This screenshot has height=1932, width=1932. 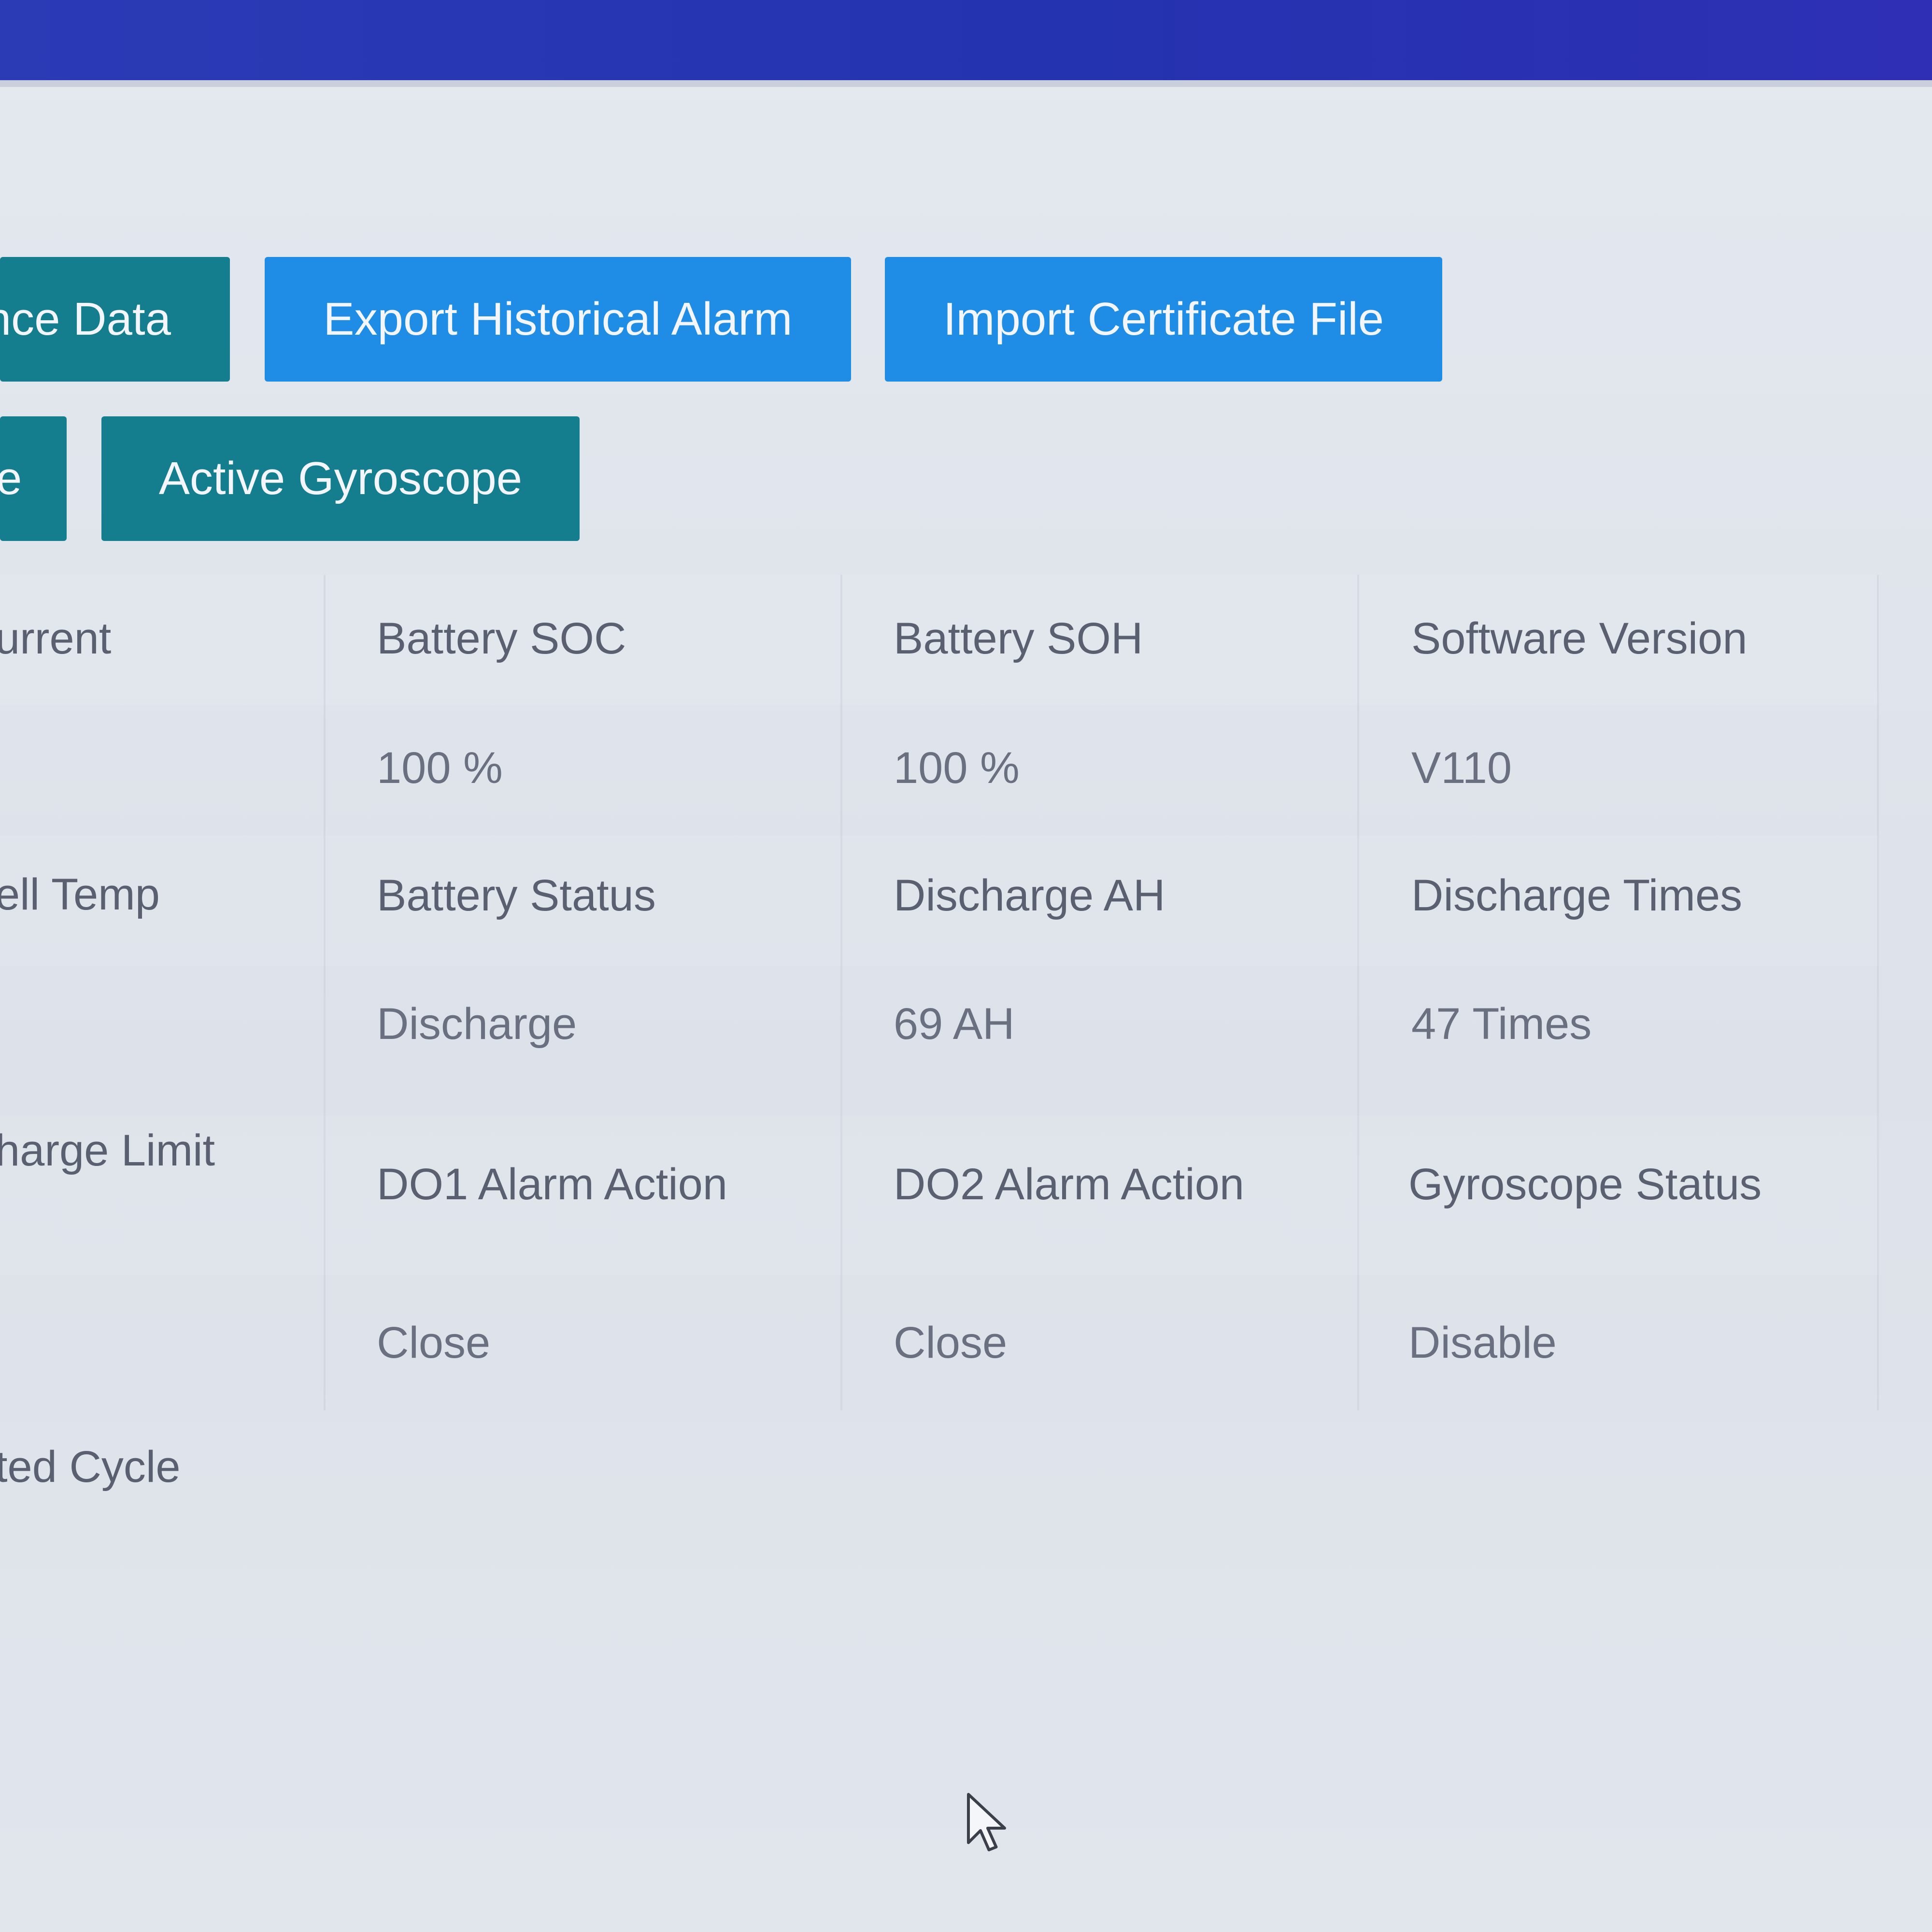 I want to click on import-certificate-file-button-label: Import Certificate File, so click(x=1163, y=319).